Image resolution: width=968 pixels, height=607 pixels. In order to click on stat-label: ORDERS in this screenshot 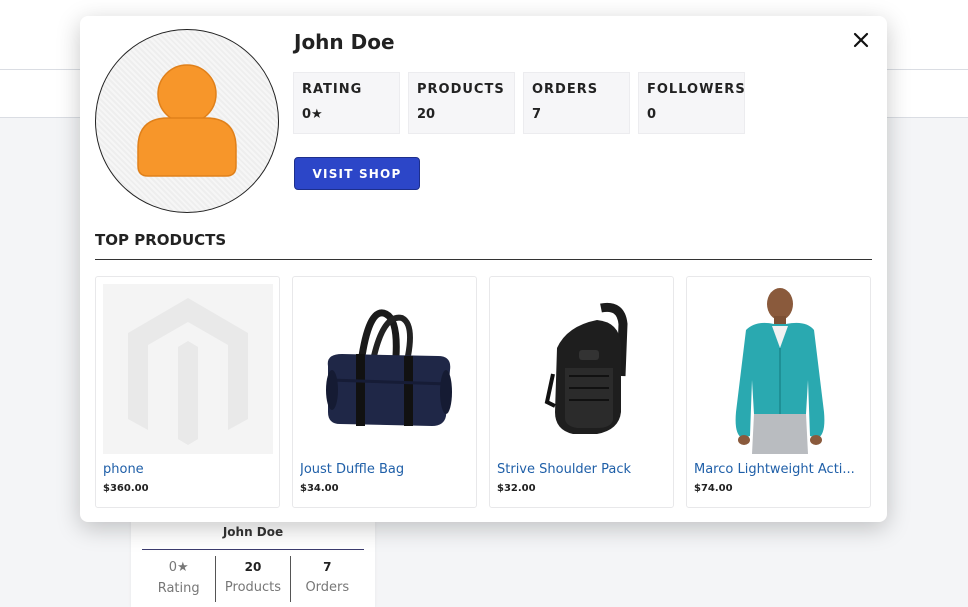, I will do `click(565, 89)`.